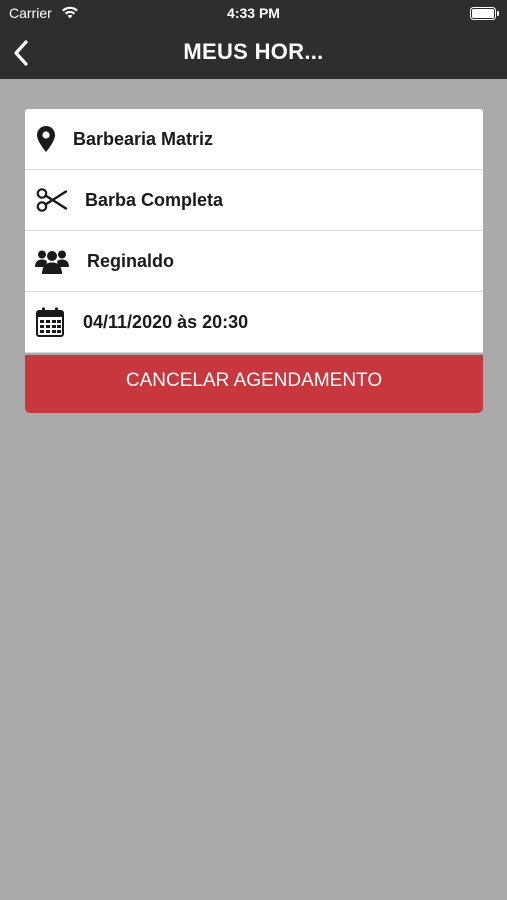 The image size is (507, 900). What do you see at coordinates (50, 322) in the screenshot?
I see `calendar-icon` at bounding box center [50, 322].